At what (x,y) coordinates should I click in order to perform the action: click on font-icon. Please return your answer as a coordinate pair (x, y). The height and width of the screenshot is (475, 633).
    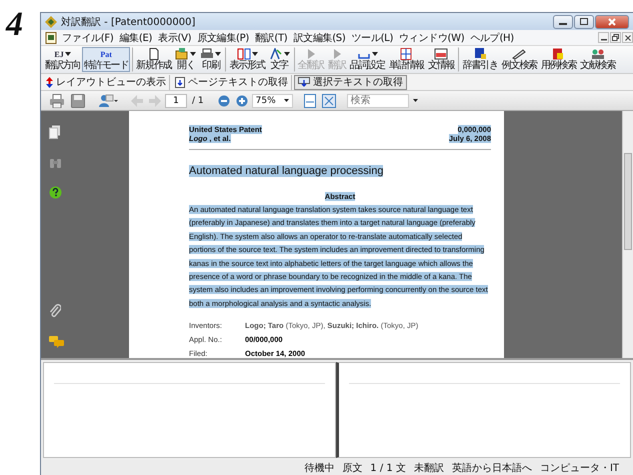
    Looking at the image, I should click on (275, 54).